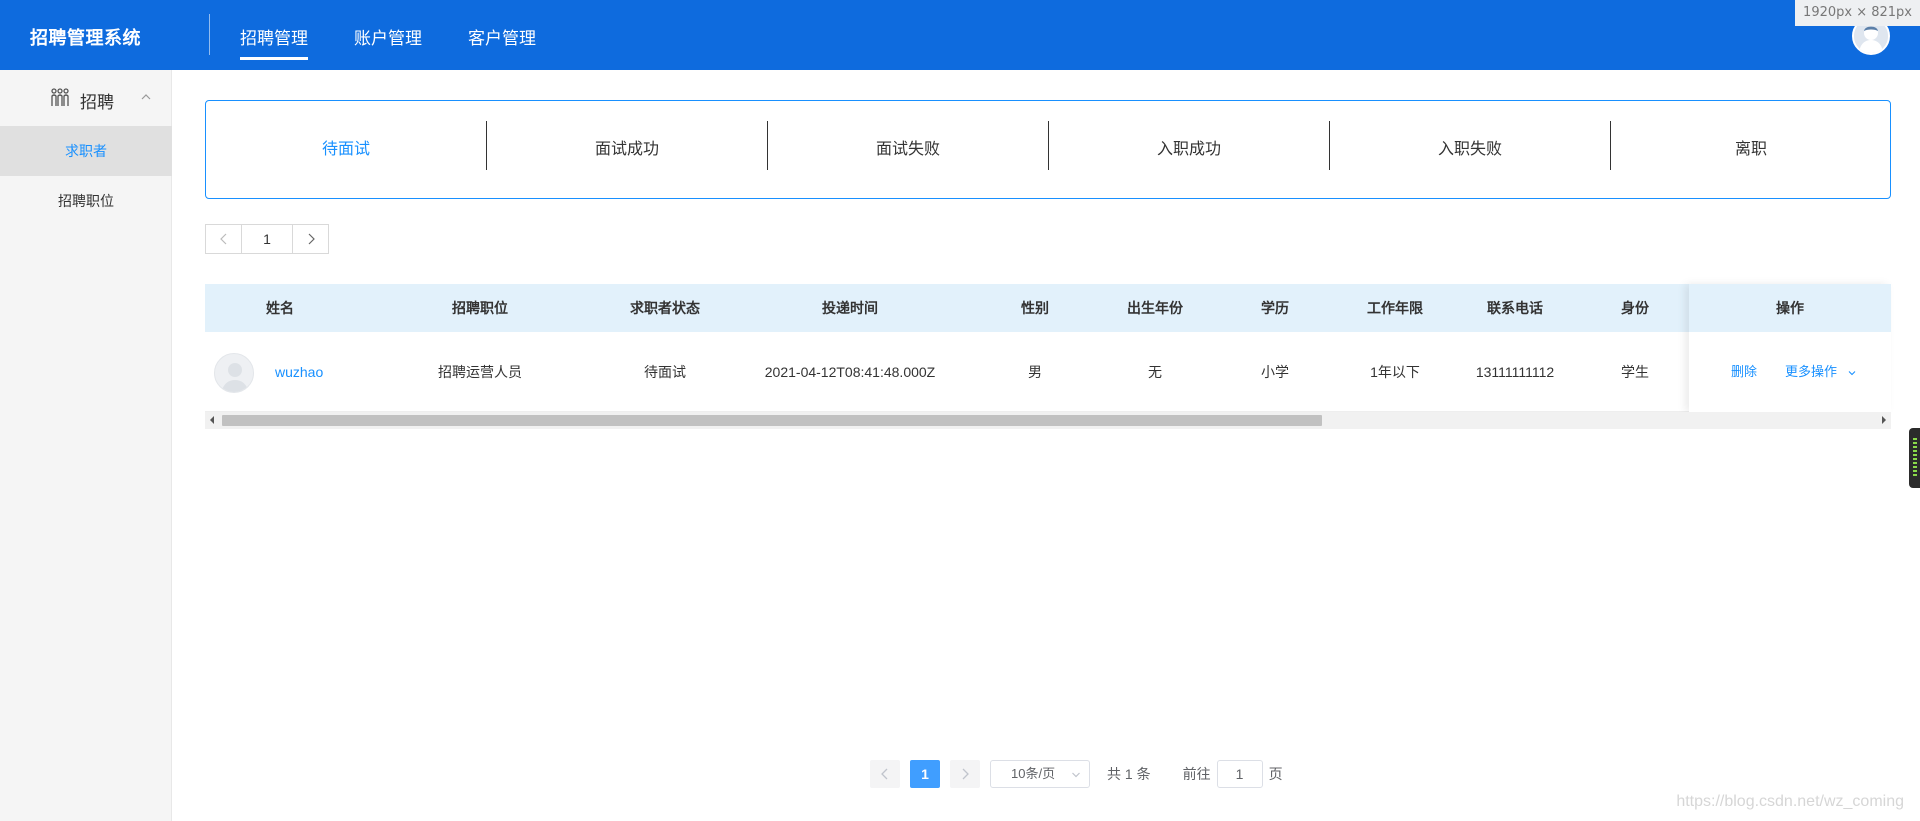 This screenshot has width=1920, height=821. I want to click on sidebar-group-recruitment: 招聘, so click(86, 98).